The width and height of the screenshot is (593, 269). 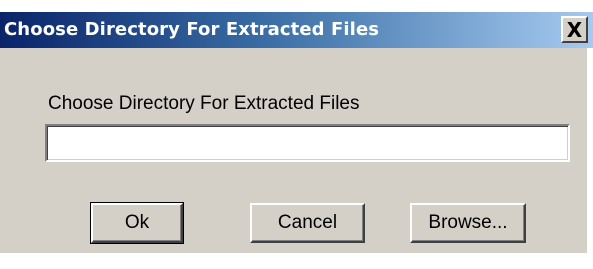 I want to click on window-title: Choose Directory For Extracted Files, so click(x=192, y=29).